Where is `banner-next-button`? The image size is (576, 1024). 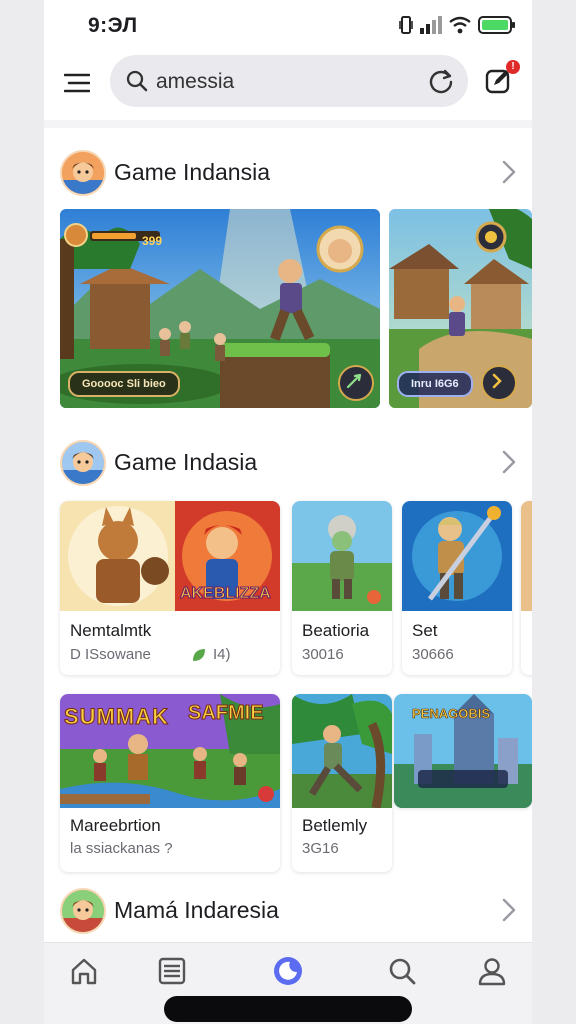
banner-next-button is located at coordinates (499, 383).